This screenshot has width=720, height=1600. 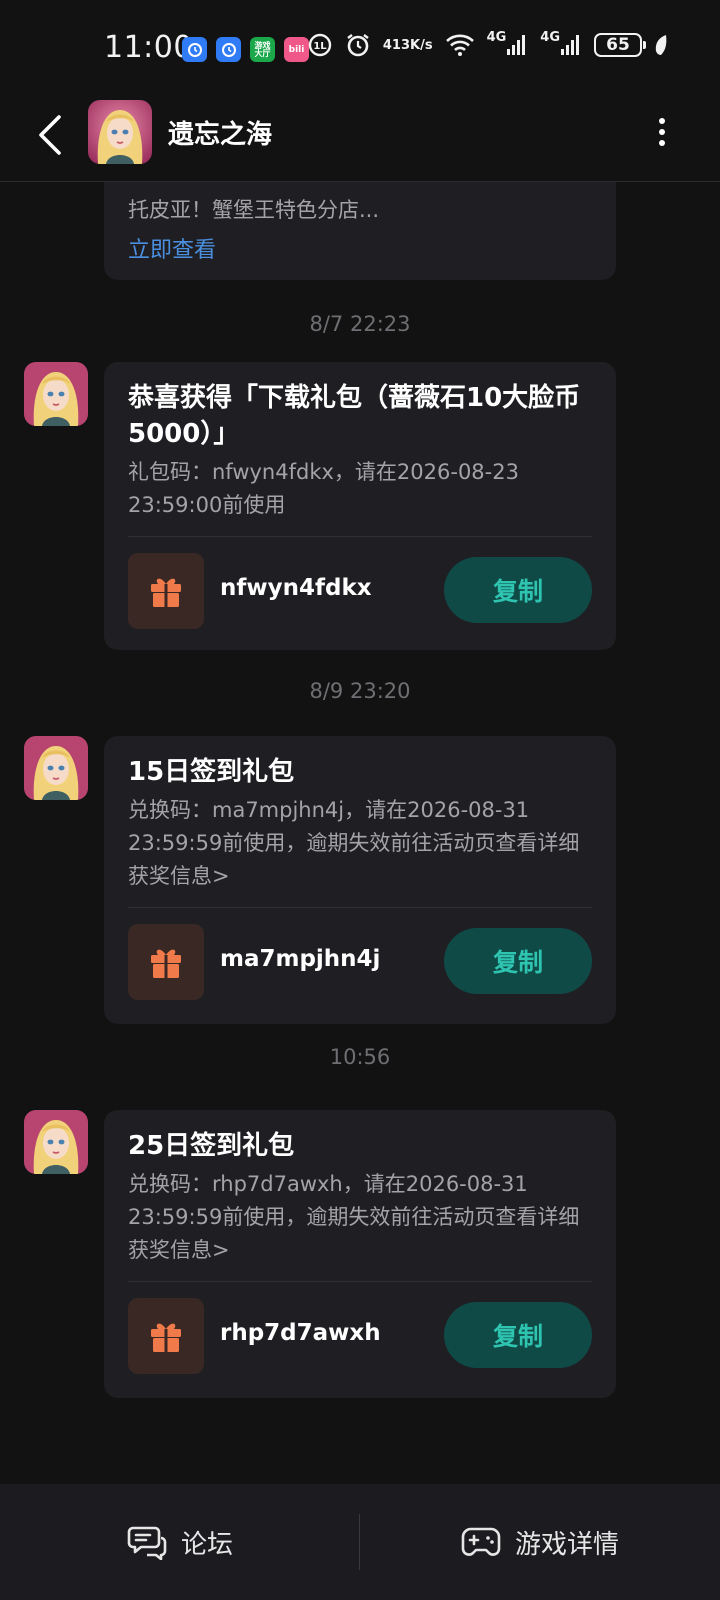 What do you see at coordinates (296, 588) in the screenshot?
I see `gift-code: nfwyn4fdkx` at bounding box center [296, 588].